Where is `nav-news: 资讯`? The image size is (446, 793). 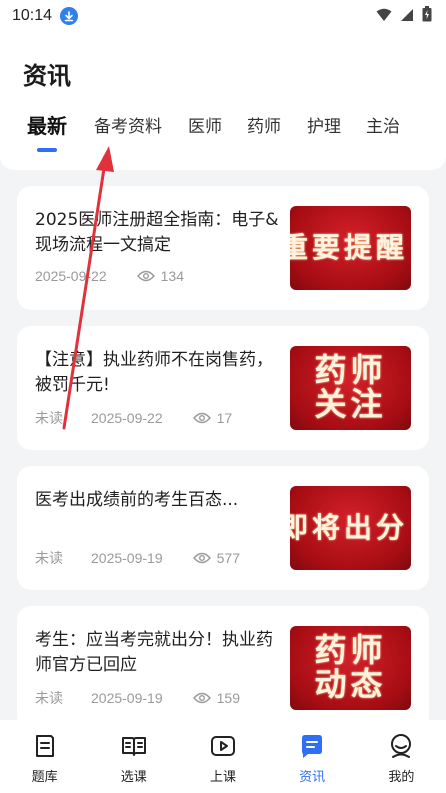
nav-news: 资讯 is located at coordinates (312, 758).